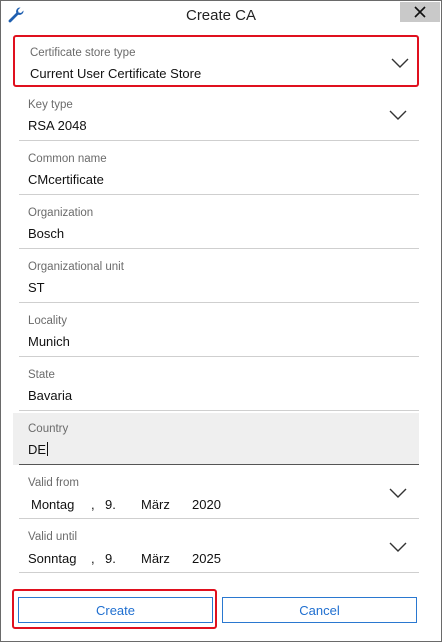  I want to click on valid-until-datepicker: Valid until Sonntag , 9. März 2025, so click(216, 547).